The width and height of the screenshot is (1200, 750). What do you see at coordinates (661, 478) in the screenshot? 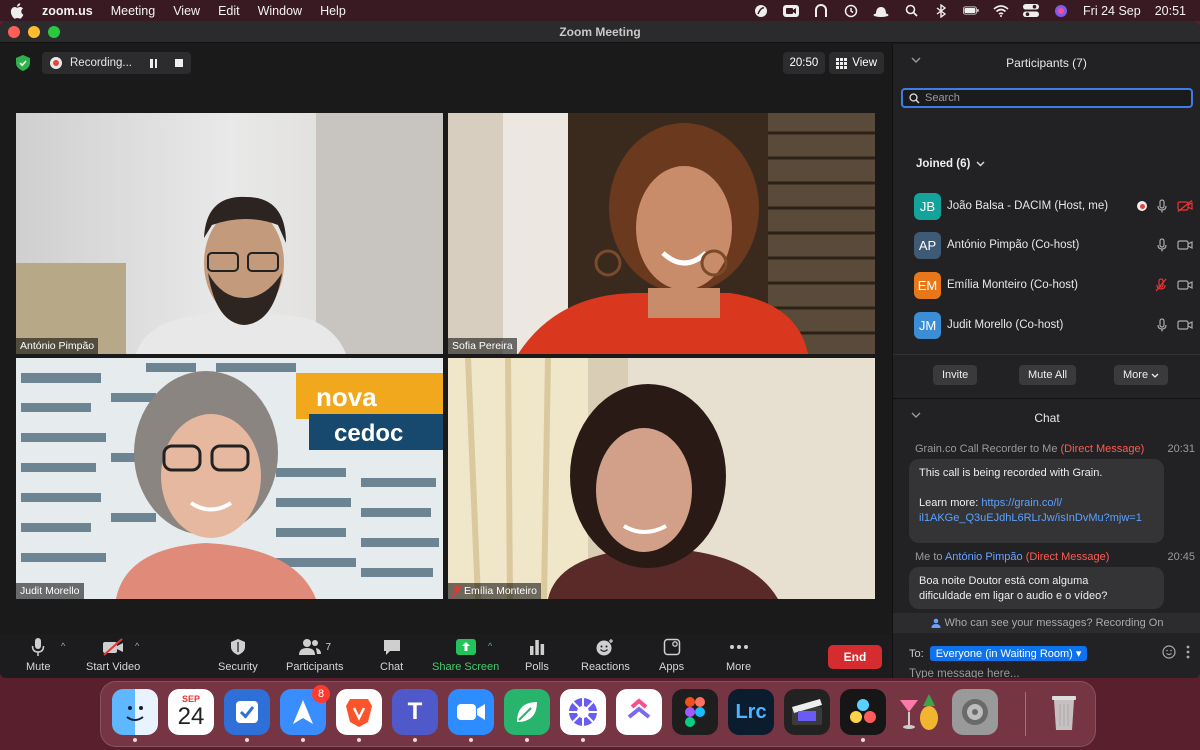
I see `video-tile-emilia: Emília Monteiro` at bounding box center [661, 478].